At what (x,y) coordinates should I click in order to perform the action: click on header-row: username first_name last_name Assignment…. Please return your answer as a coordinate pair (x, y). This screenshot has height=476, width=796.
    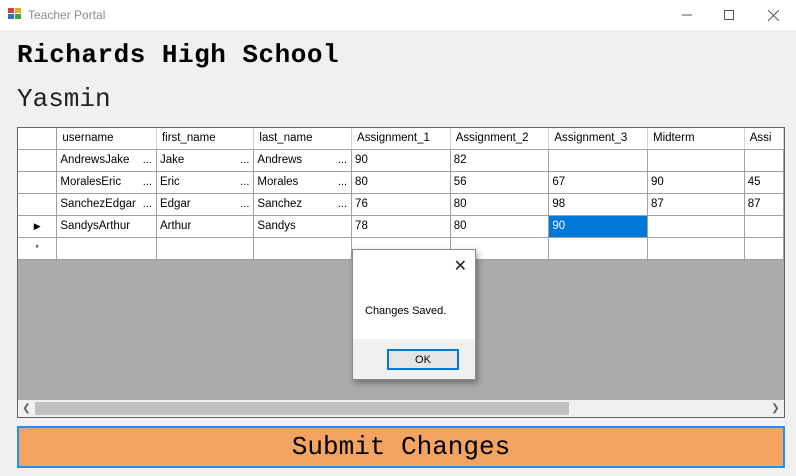
    Looking at the image, I should click on (401, 139).